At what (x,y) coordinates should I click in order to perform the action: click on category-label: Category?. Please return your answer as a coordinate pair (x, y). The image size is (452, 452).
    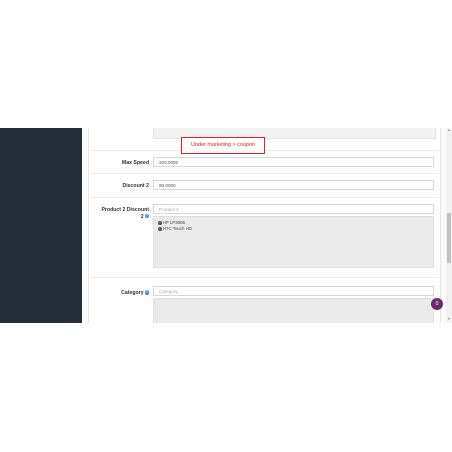
    Looking at the image, I should click on (121, 293).